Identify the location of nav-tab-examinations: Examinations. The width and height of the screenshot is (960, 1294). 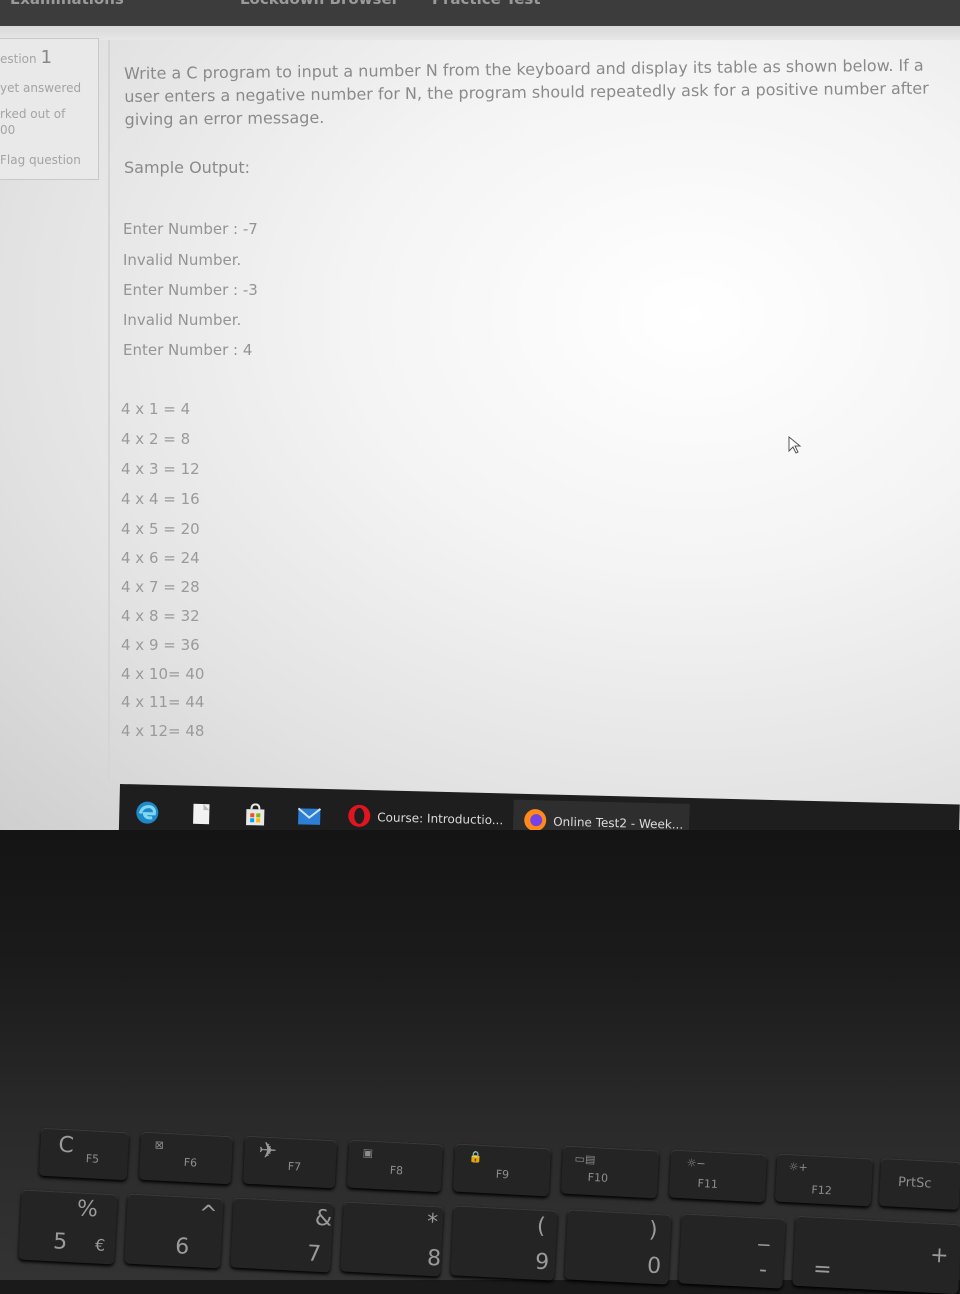
(67, 4).